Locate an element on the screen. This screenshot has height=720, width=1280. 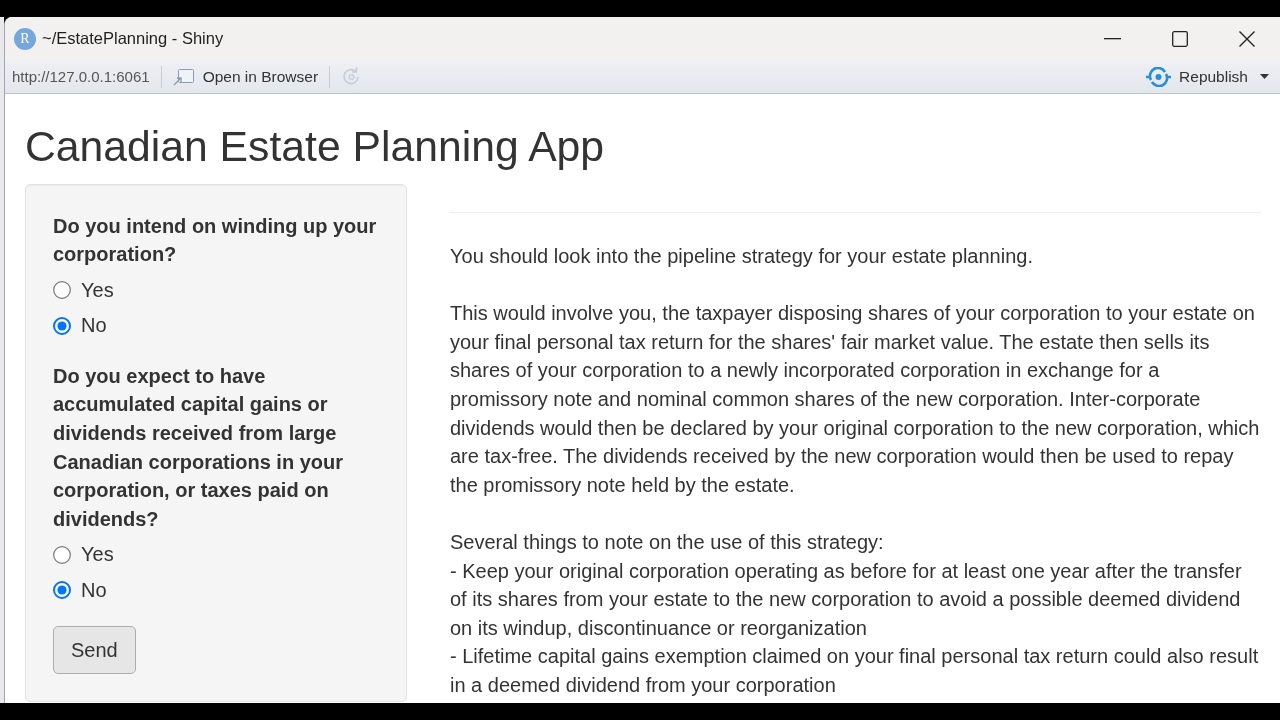
url-text: http://127.0.0.1:6061 is located at coordinates (81, 76).